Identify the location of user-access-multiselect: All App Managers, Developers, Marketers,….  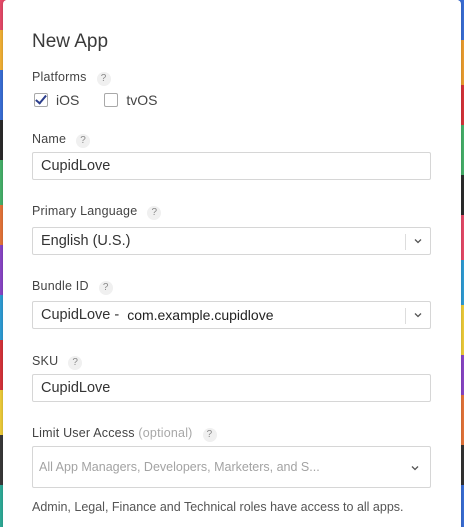
(231, 467).